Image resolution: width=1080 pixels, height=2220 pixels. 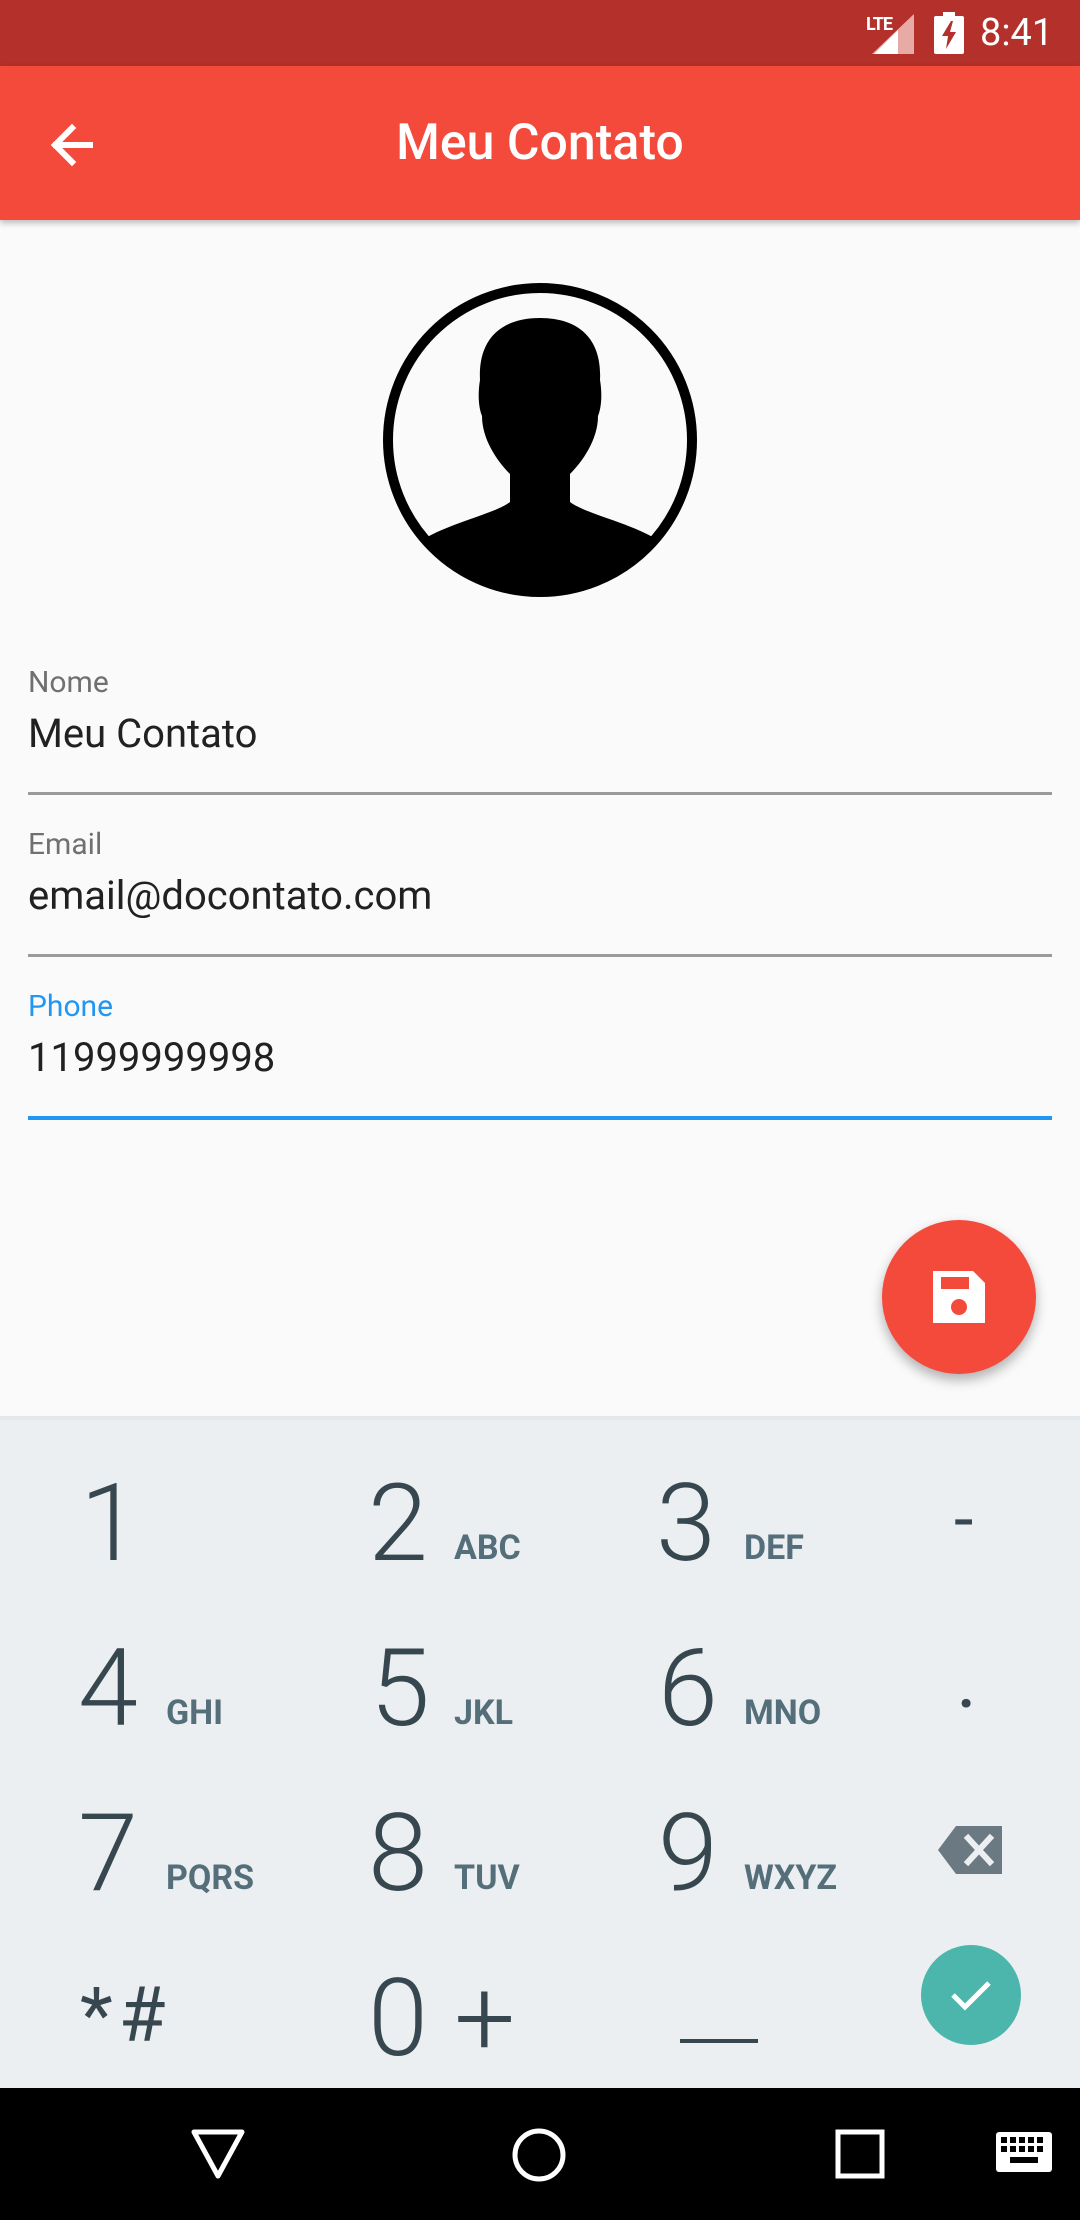 What do you see at coordinates (1024, 2152) in the screenshot?
I see `keyboard-icon` at bounding box center [1024, 2152].